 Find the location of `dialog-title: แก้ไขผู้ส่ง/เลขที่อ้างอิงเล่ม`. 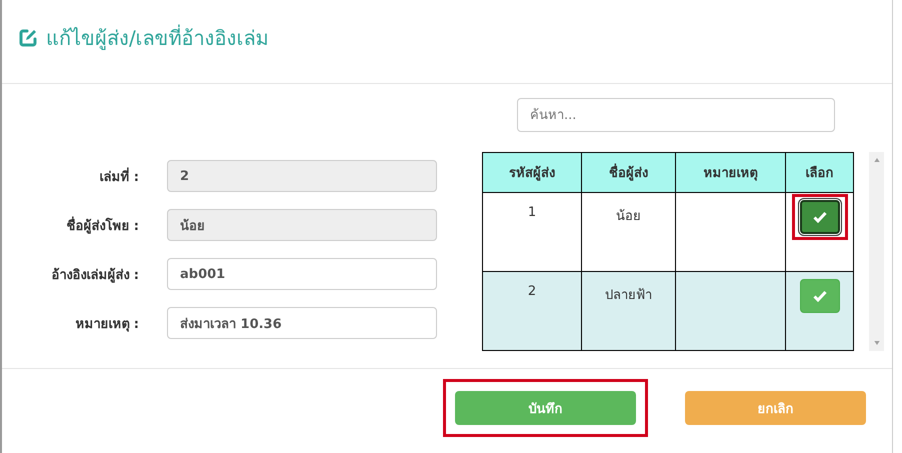

dialog-title: แก้ไขผู้ส่ง/เลขที่อ้างอิงเล่ม is located at coordinates (157, 38).